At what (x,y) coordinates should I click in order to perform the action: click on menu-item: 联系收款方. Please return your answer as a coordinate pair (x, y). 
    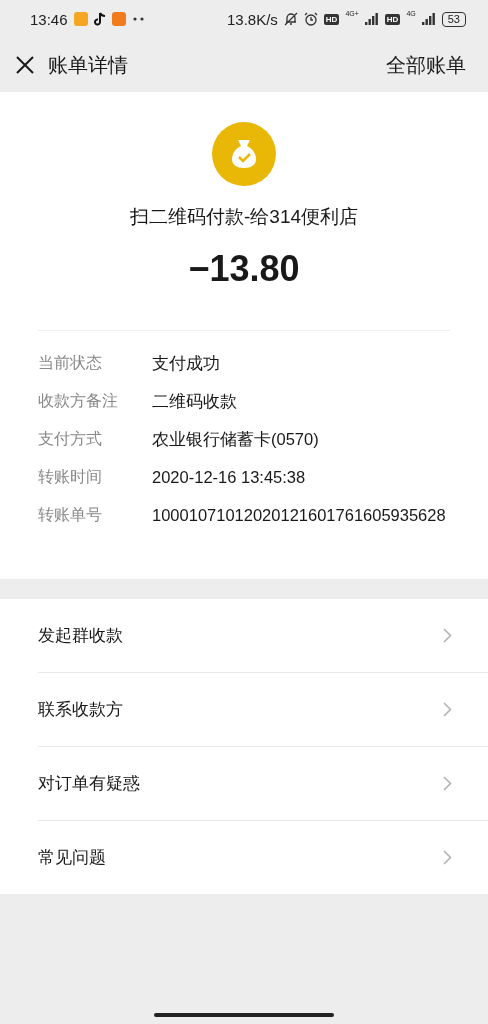
    Looking at the image, I should click on (263, 710).